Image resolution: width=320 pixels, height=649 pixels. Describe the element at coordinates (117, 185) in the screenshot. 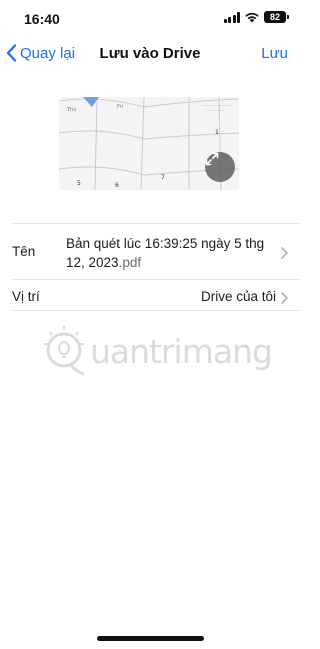

I see `page-number: 6` at that location.